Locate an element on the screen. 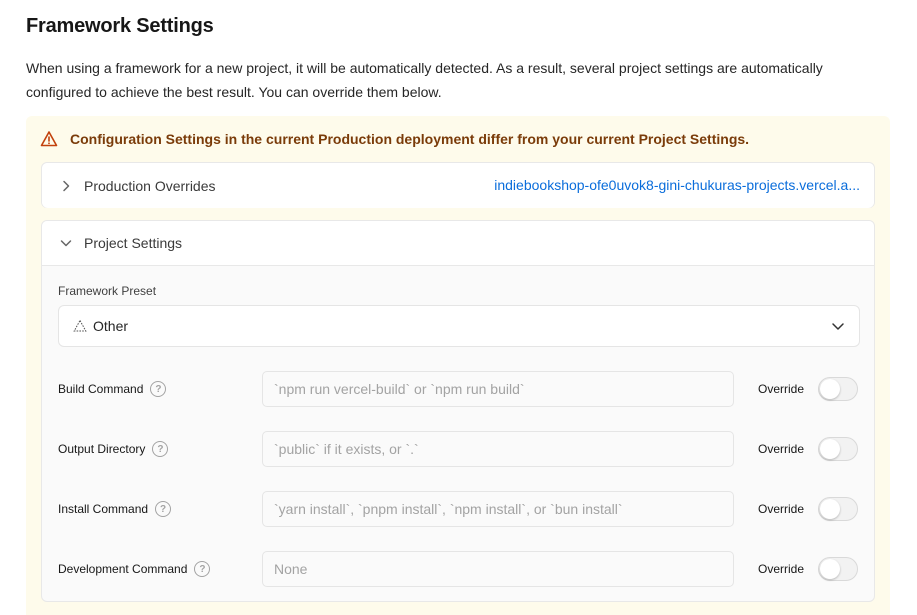 The width and height of the screenshot is (917, 615). install-command-override-toggle is located at coordinates (838, 509).